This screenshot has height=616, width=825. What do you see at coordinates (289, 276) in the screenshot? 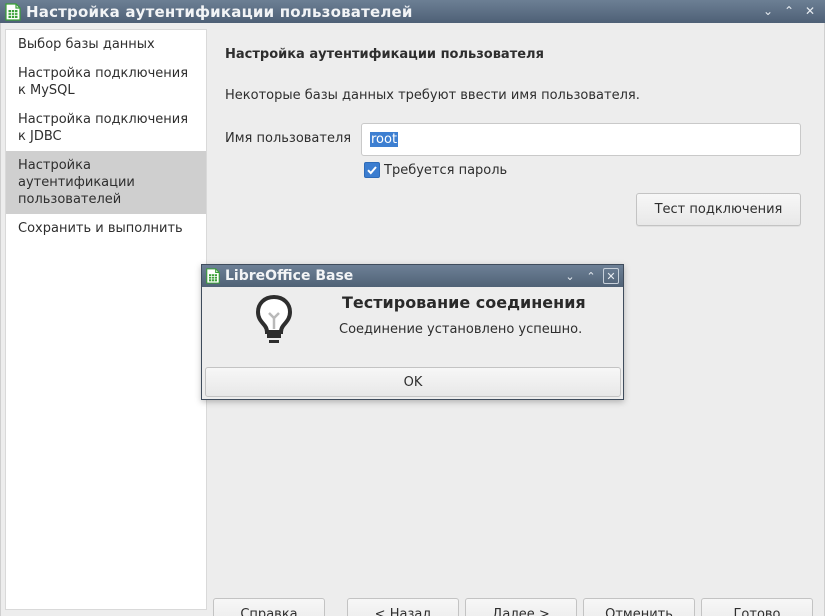
I see `dialog-title: LibreOffice Base` at bounding box center [289, 276].